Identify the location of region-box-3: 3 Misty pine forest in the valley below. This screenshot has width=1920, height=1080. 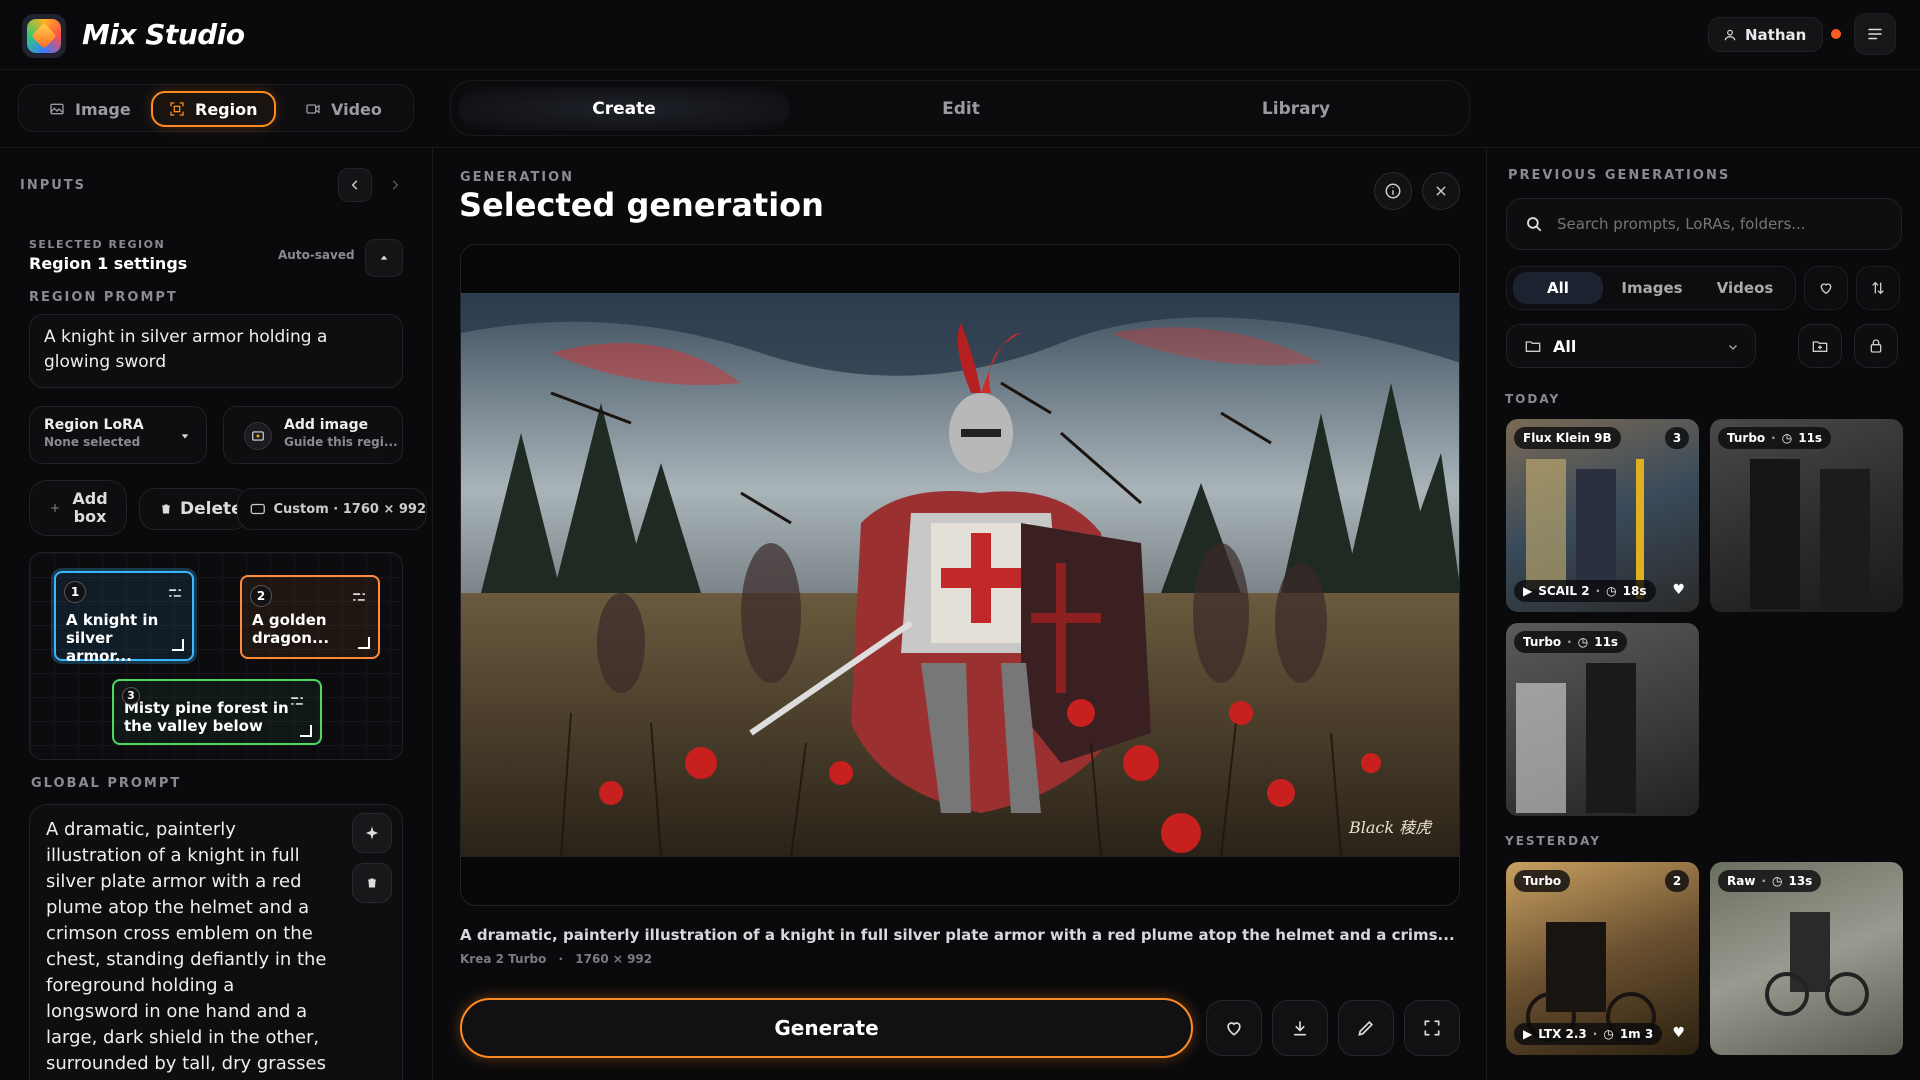
(217, 712).